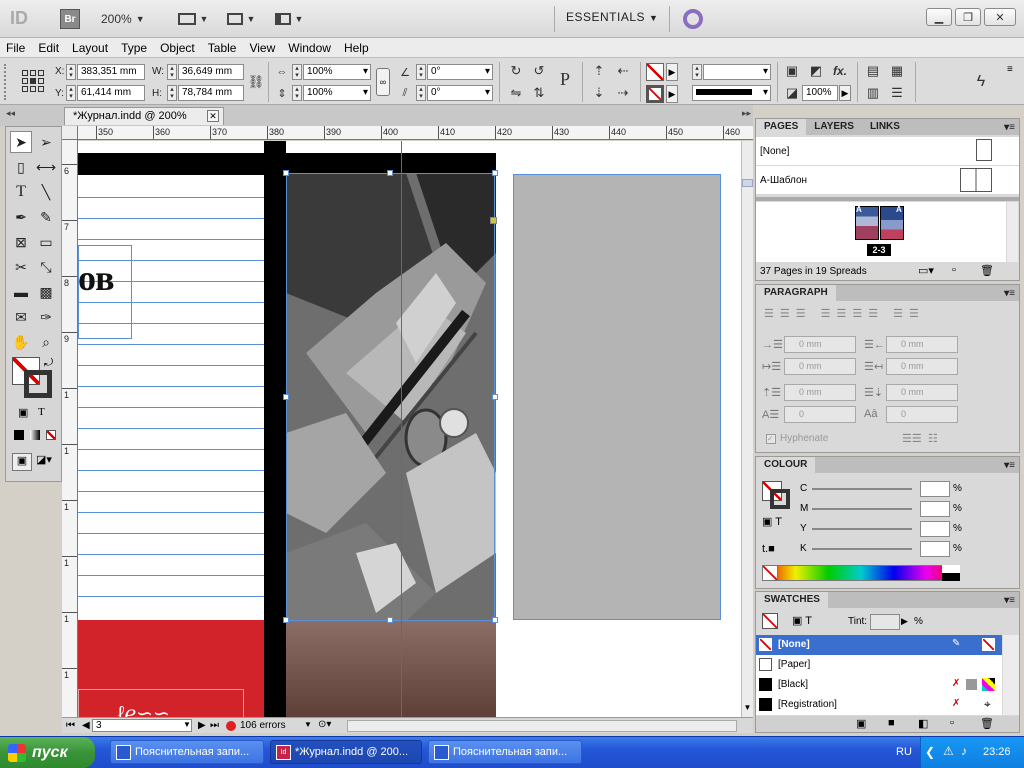  What do you see at coordinates (356, 48) in the screenshot?
I see `menu-help: Help` at bounding box center [356, 48].